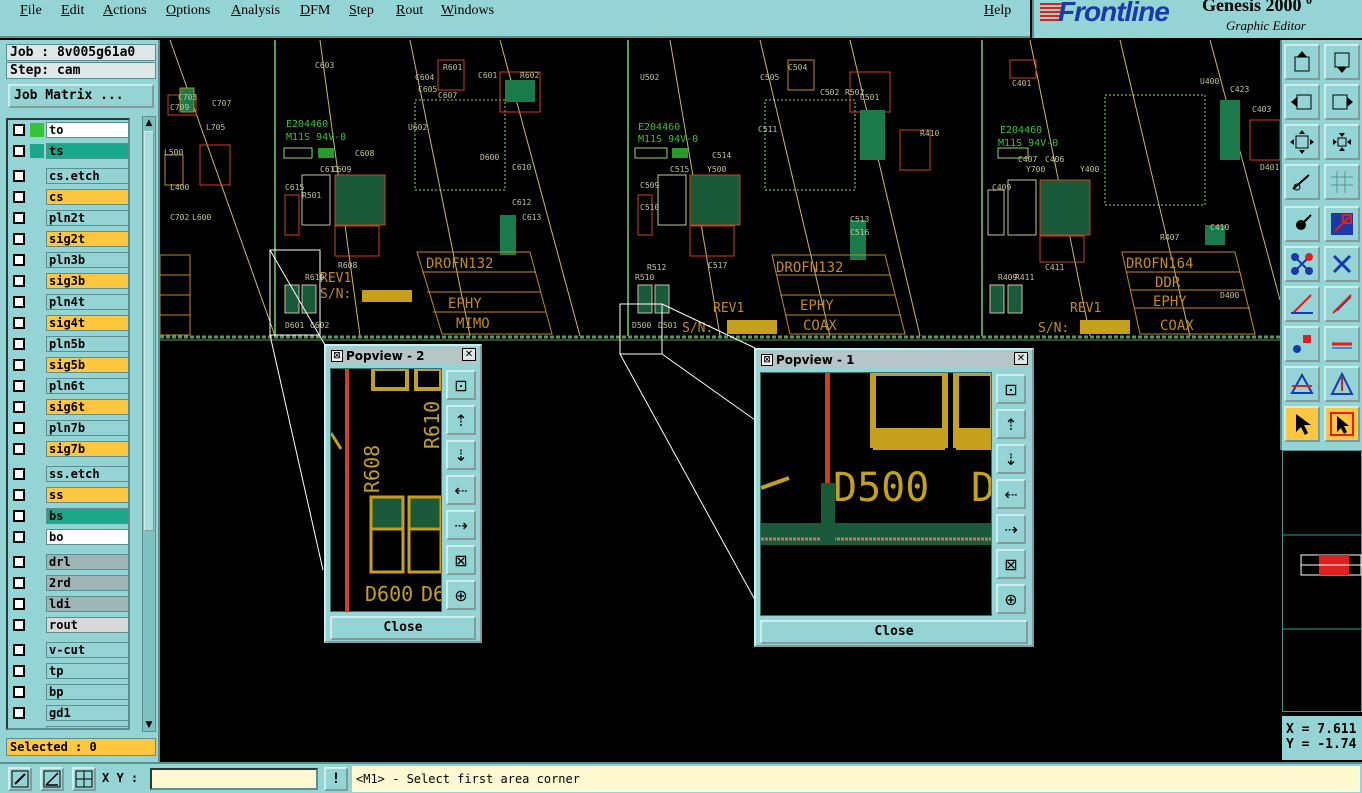 The height and width of the screenshot is (793, 1362). What do you see at coordinates (87, 650) in the screenshot?
I see `layer-name: v-cut` at bounding box center [87, 650].